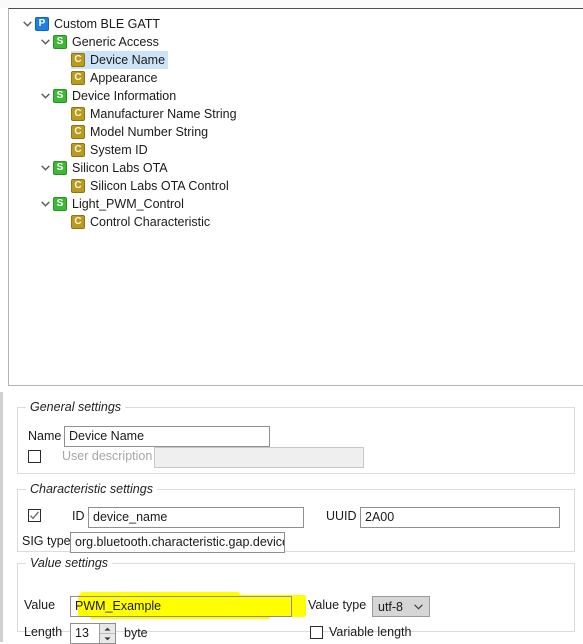 This screenshot has height=644, width=583. I want to click on tree-row-content: C Device Name, so click(120, 60).